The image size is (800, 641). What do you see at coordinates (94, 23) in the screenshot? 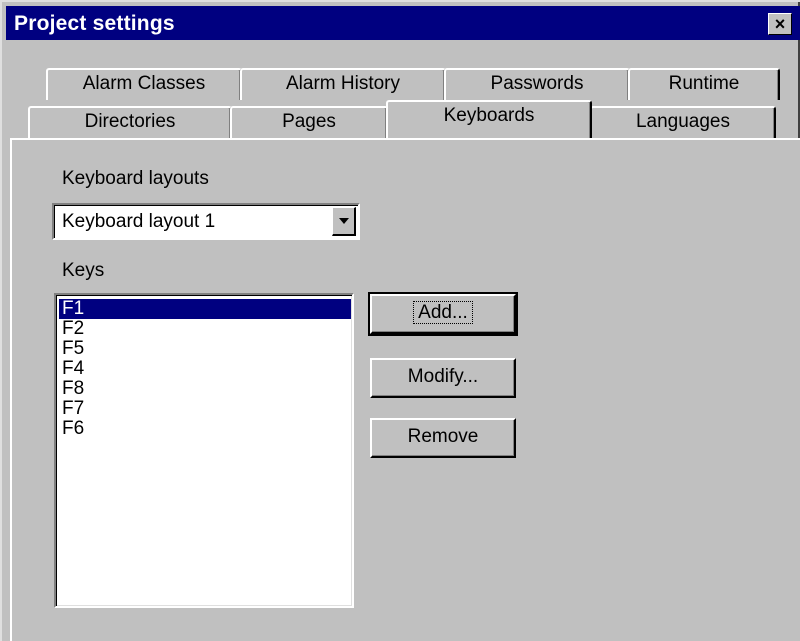
I see `window-title: Project settings` at bounding box center [94, 23].